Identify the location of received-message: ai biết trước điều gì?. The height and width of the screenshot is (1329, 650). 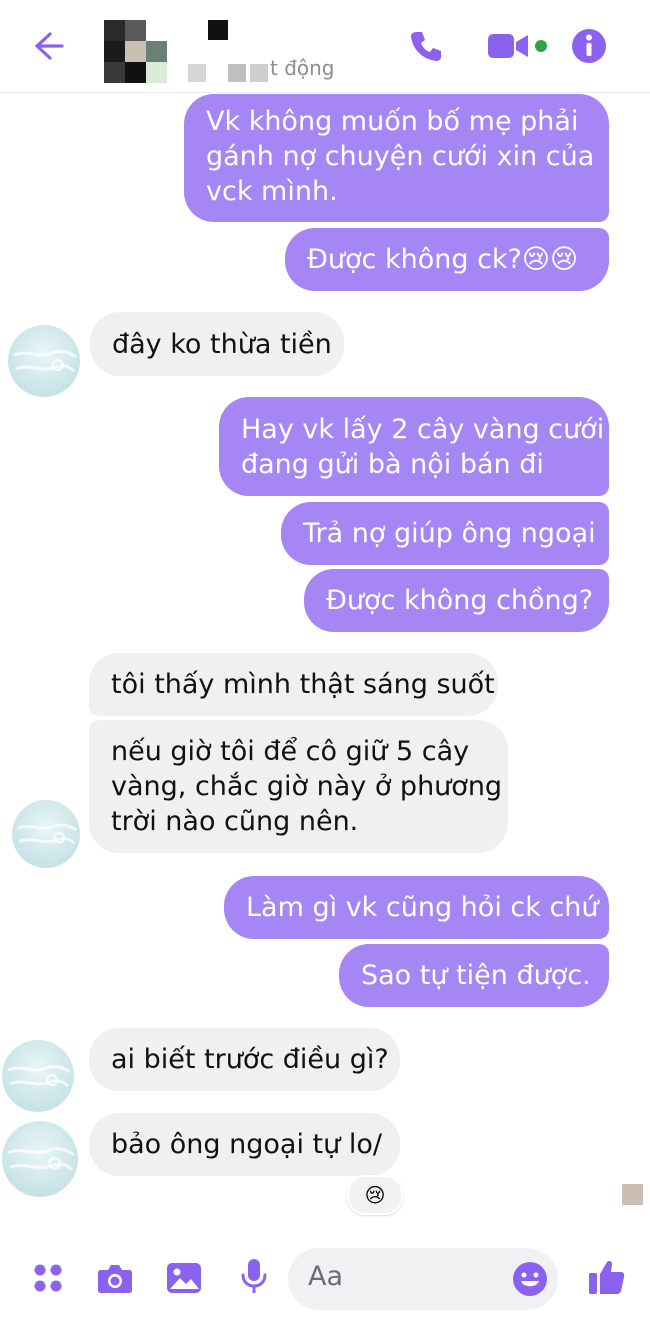
(244, 1059).